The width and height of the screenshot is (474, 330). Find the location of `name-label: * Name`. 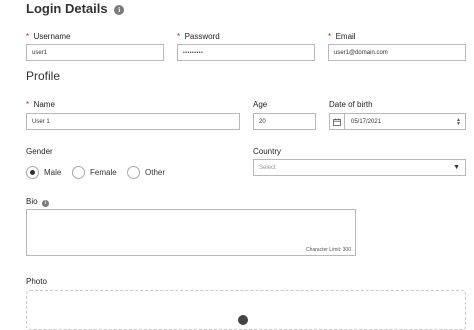

name-label: * Name is located at coordinates (40, 104).